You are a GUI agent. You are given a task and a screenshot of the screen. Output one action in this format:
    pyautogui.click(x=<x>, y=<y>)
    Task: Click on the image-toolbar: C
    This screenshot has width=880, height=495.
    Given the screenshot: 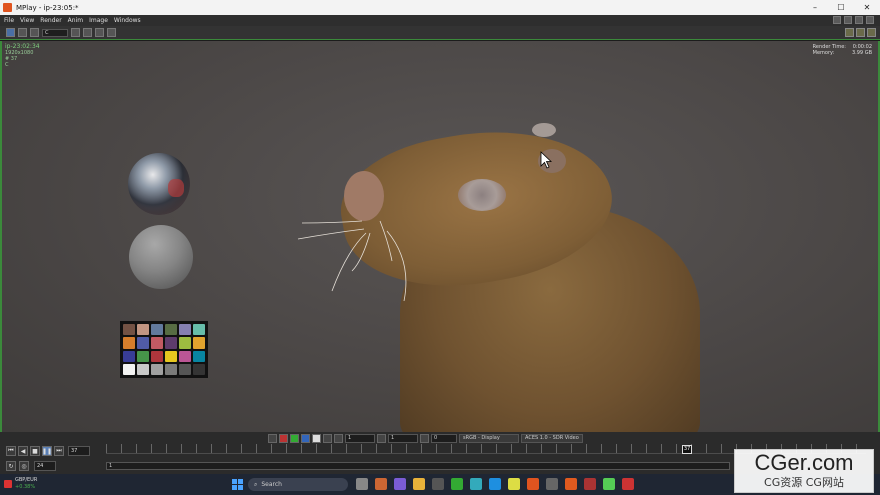 What is the action you would take?
    pyautogui.click(x=440, y=33)
    